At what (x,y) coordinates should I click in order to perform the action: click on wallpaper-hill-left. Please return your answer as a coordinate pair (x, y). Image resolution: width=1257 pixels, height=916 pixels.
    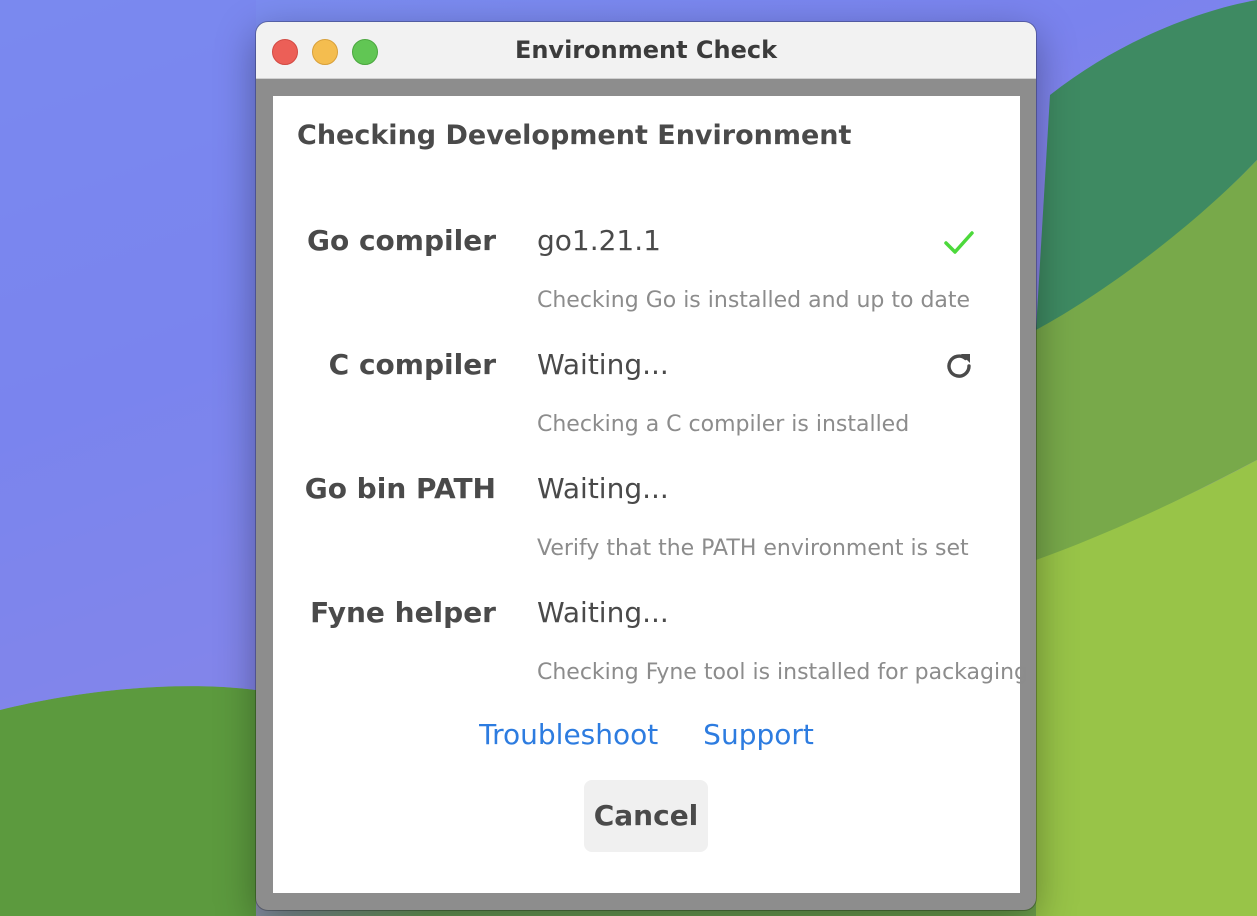
    Looking at the image, I should click on (128, 801).